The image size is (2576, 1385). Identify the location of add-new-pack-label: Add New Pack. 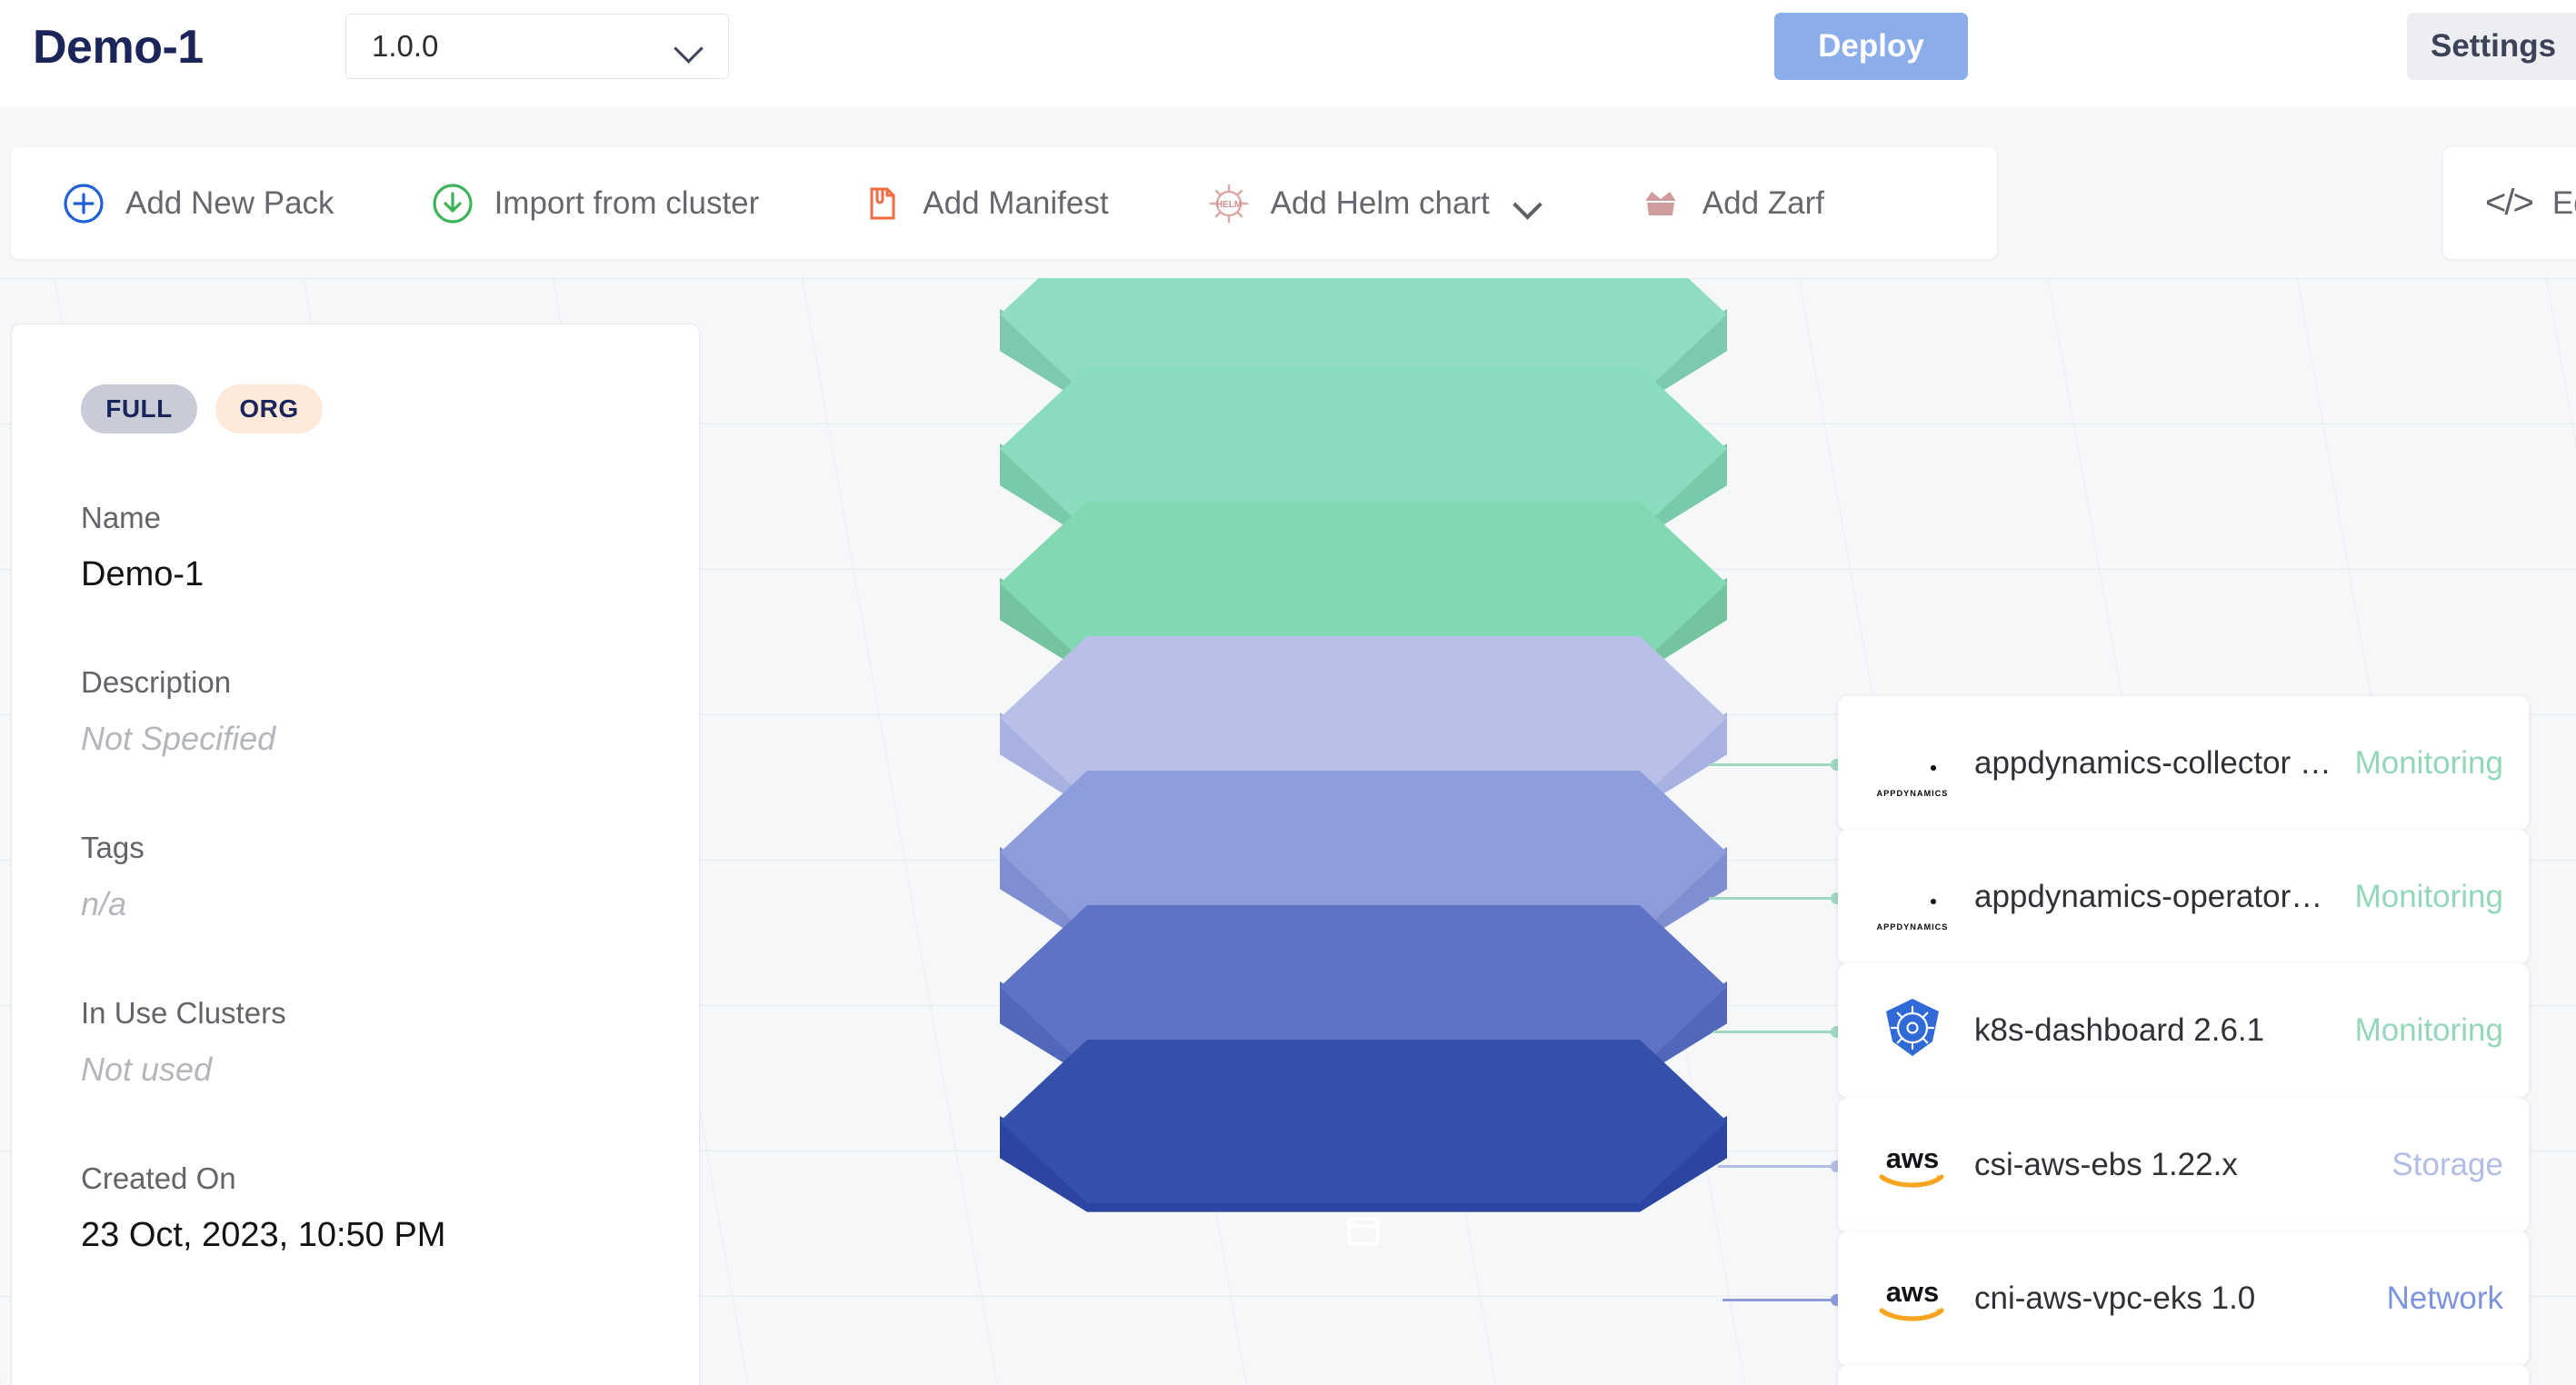
(229, 202).